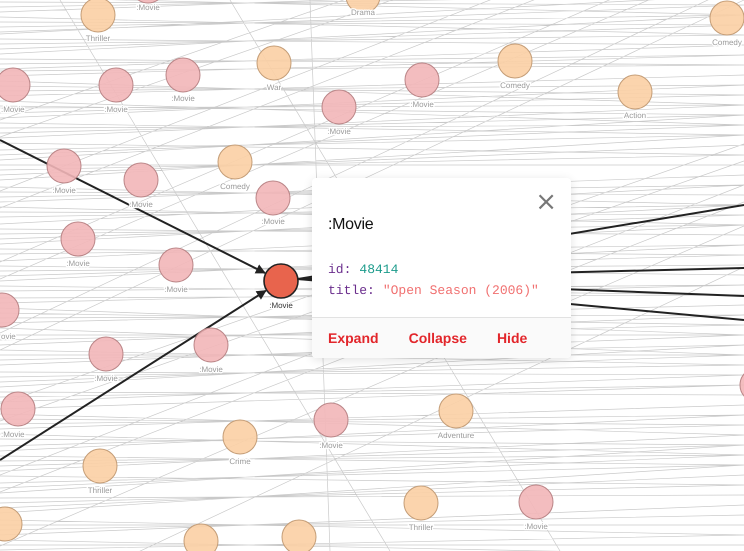  What do you see at coordinates (353, 338) in the screenshot?
I see `action-button: Expand` at bounding box center [353, 338].